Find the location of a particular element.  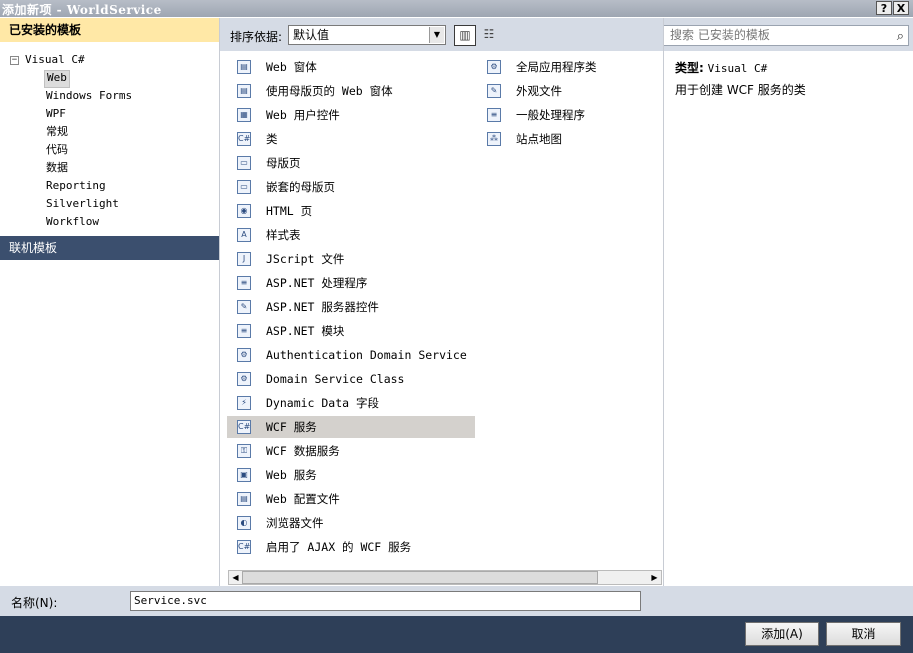

help-button: ? is located at coordinates (884, 8).